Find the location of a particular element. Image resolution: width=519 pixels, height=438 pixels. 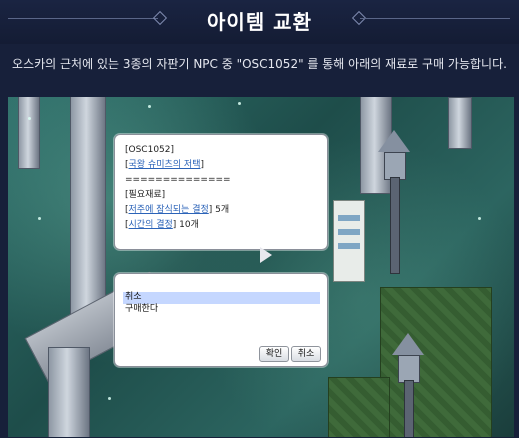

material-line: [시간의 결정] 10개 is located at coordinates (178, 225).